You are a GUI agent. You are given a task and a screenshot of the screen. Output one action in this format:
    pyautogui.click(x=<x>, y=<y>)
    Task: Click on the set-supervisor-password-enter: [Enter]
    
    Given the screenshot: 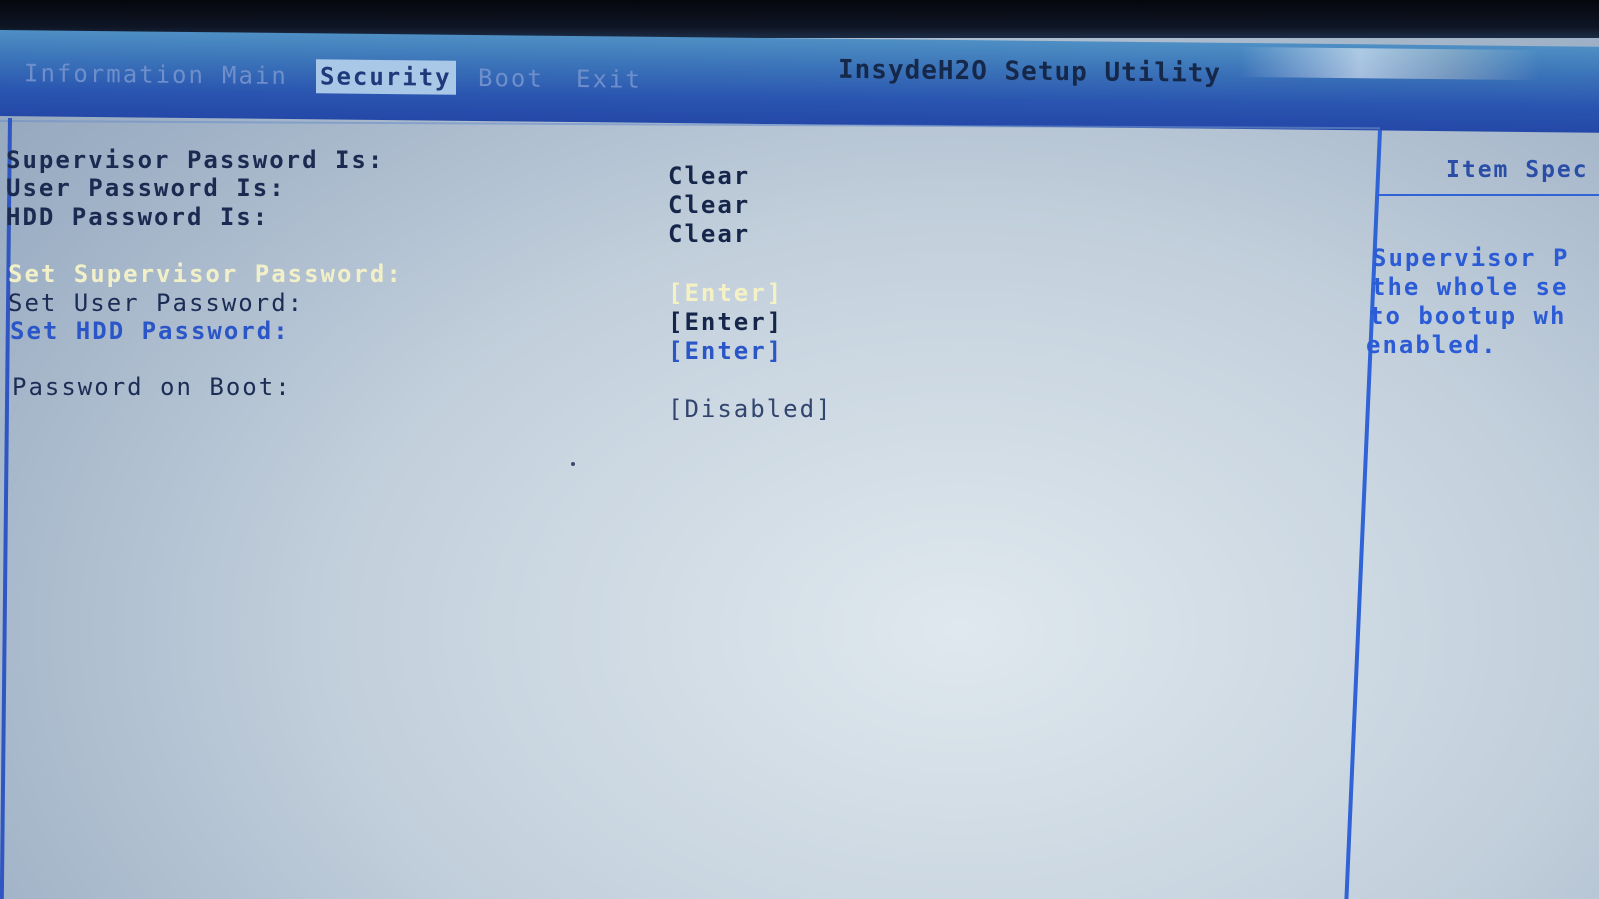 What is the action you would take?
    pyautogui.click(x=725, y=293)
    